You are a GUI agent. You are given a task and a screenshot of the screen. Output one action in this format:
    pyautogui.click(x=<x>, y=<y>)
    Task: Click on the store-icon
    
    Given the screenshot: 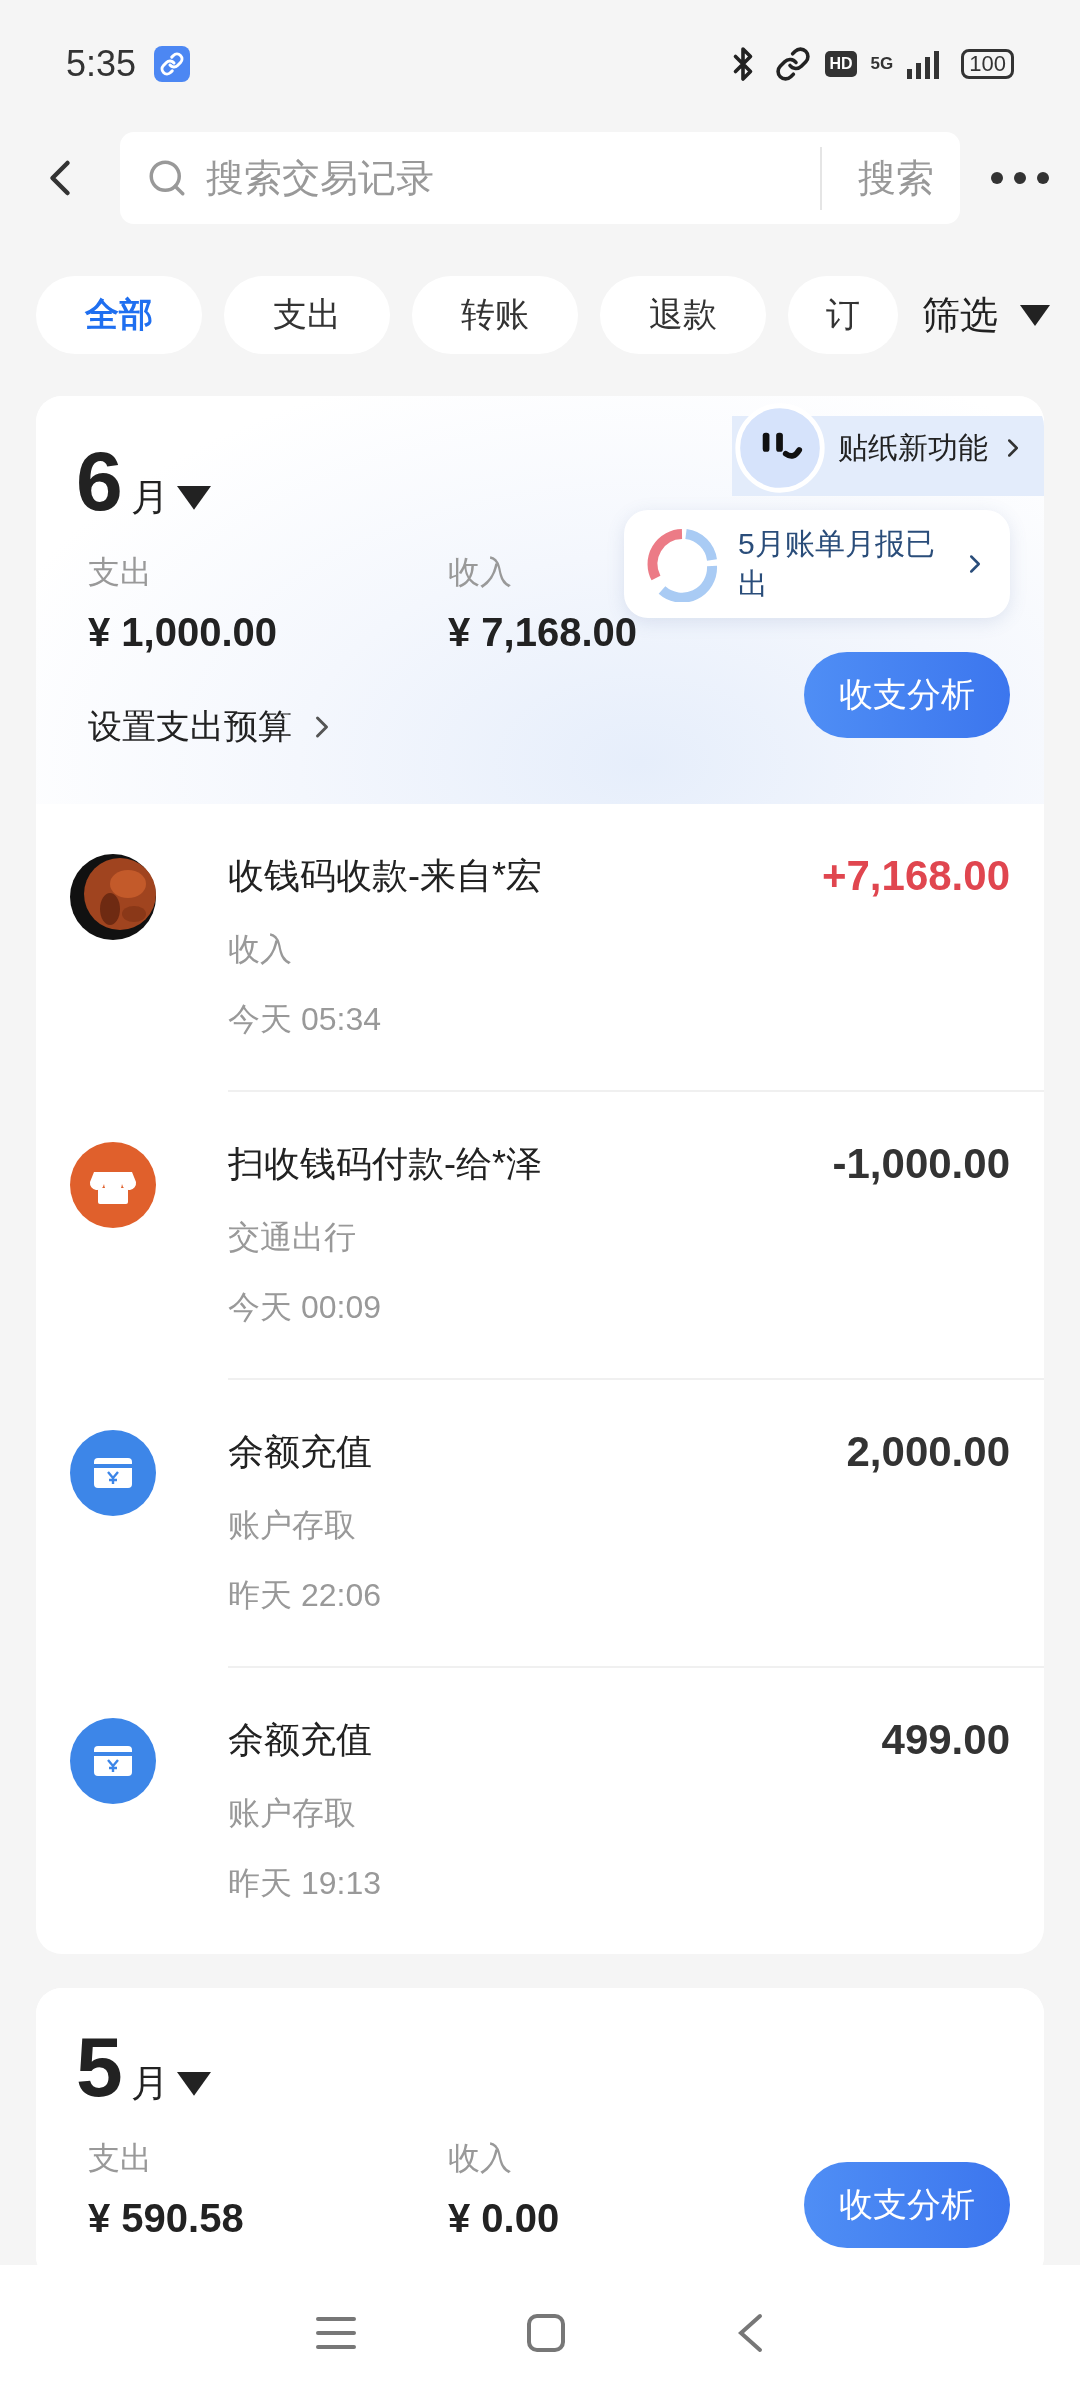 What is the action you would take?
    pyautogui.click(x=113, y=1185)
    